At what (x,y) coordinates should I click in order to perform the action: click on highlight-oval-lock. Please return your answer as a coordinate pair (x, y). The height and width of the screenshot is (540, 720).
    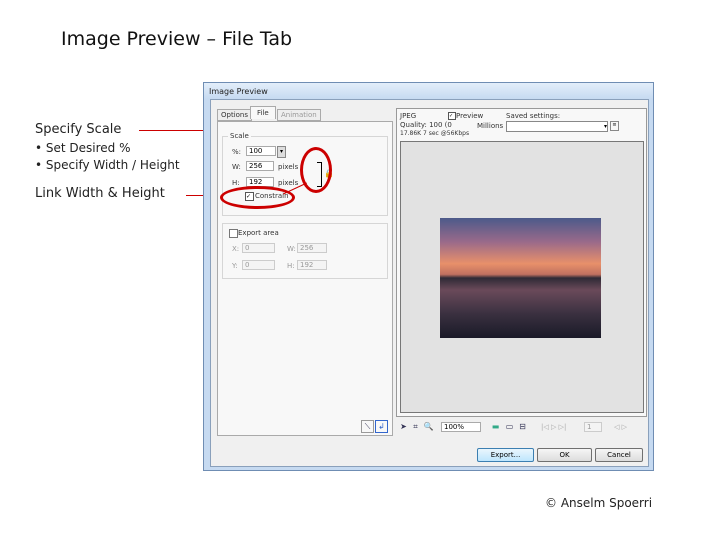
    Looking at the image, I should click on (316, 170).